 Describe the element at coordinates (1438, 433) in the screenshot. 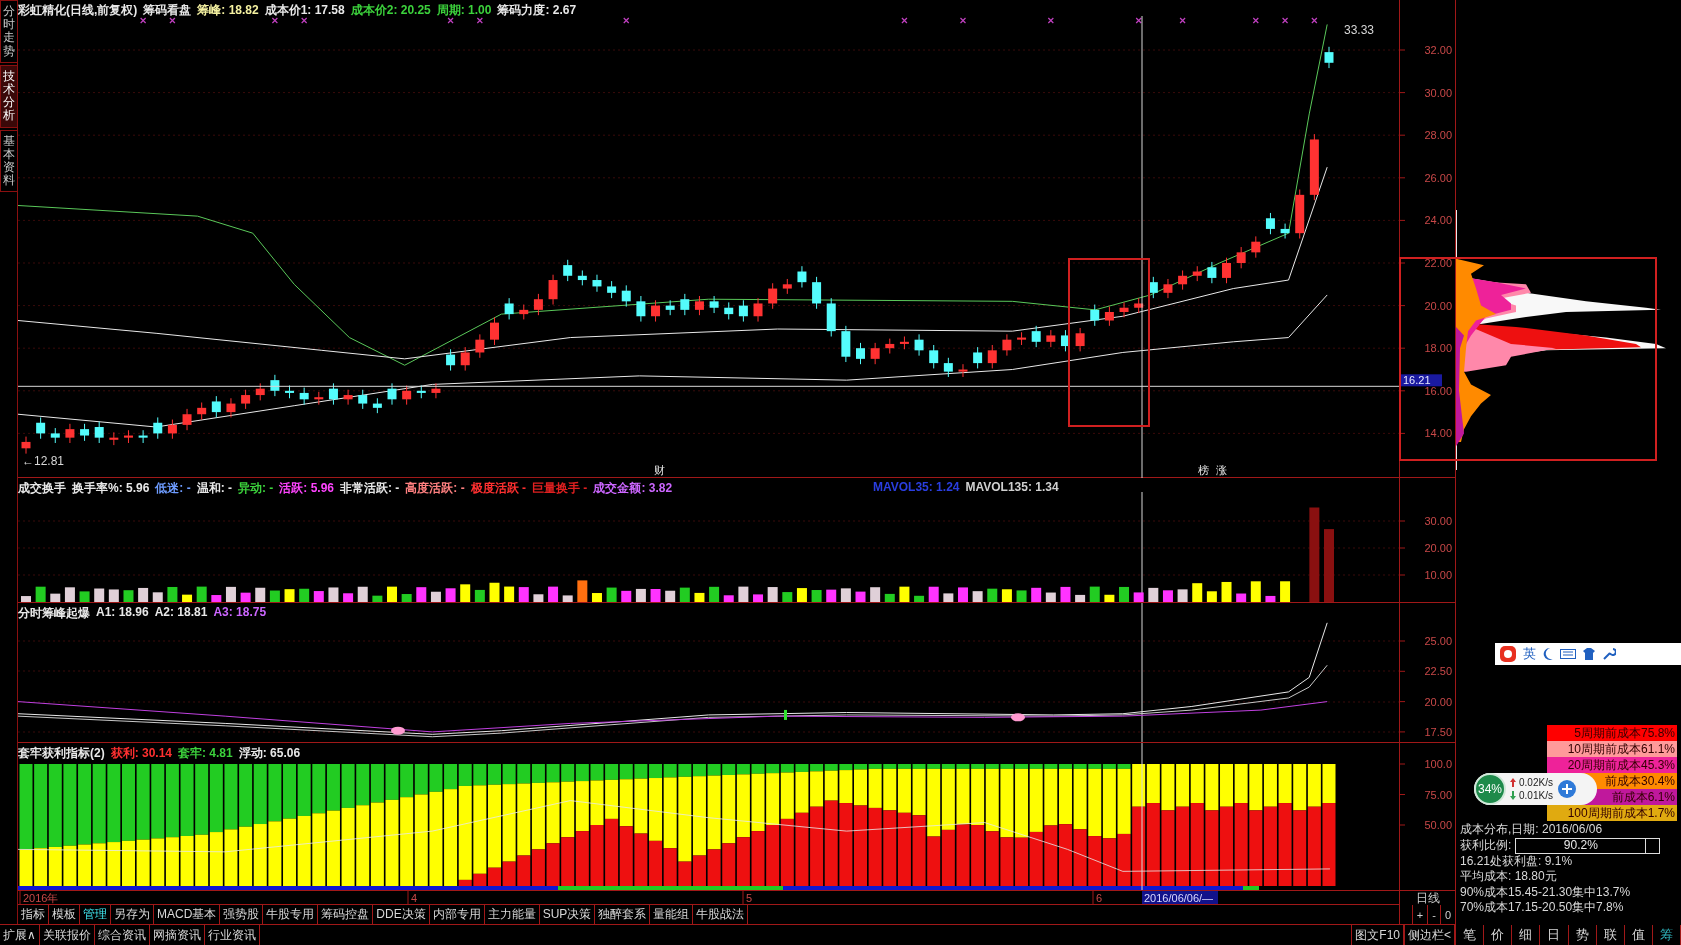

I see `axis-label: 14.00` at that location.